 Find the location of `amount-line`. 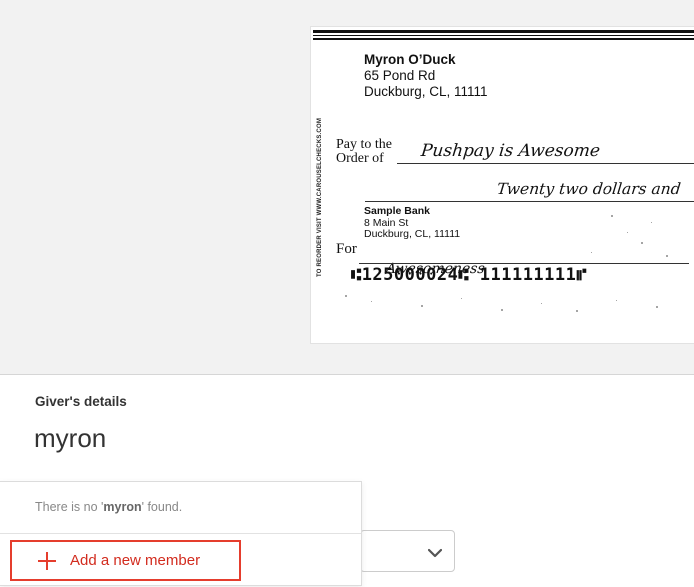

amount-line is located at coordinates (529, 201).